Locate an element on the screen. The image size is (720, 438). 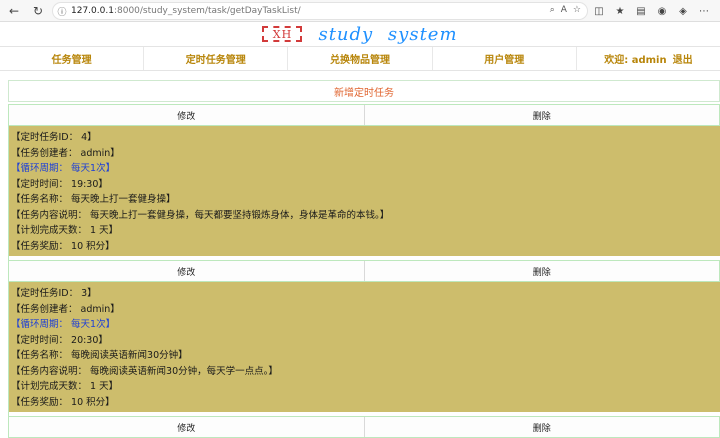
task-name: 【任务名称： 每晚阅读英语新闻30分钟】 is located at coordinates (99, 355).